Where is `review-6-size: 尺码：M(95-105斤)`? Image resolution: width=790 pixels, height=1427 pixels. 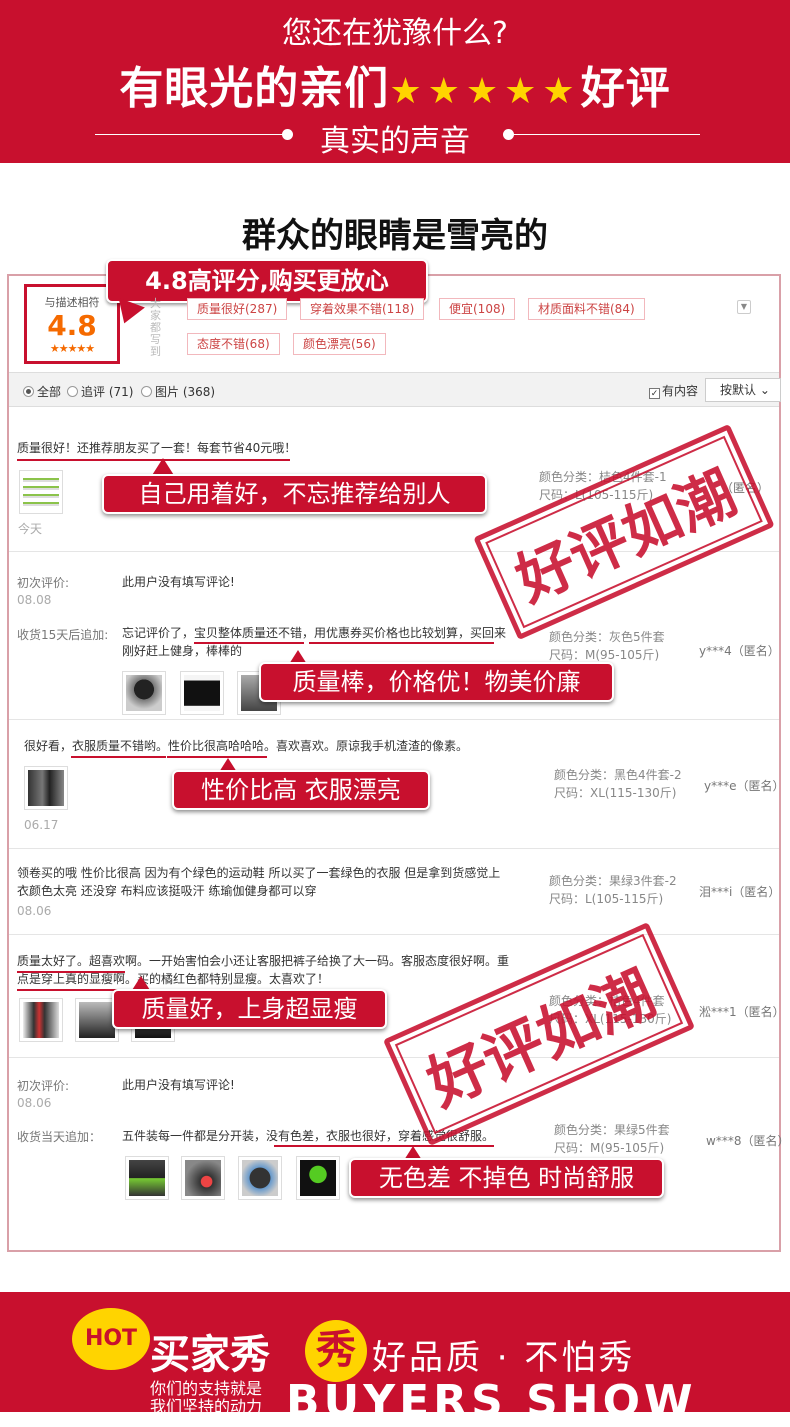 review-6-size: 尺码：M(95-105斤) is located at coordinates (609, 1148).